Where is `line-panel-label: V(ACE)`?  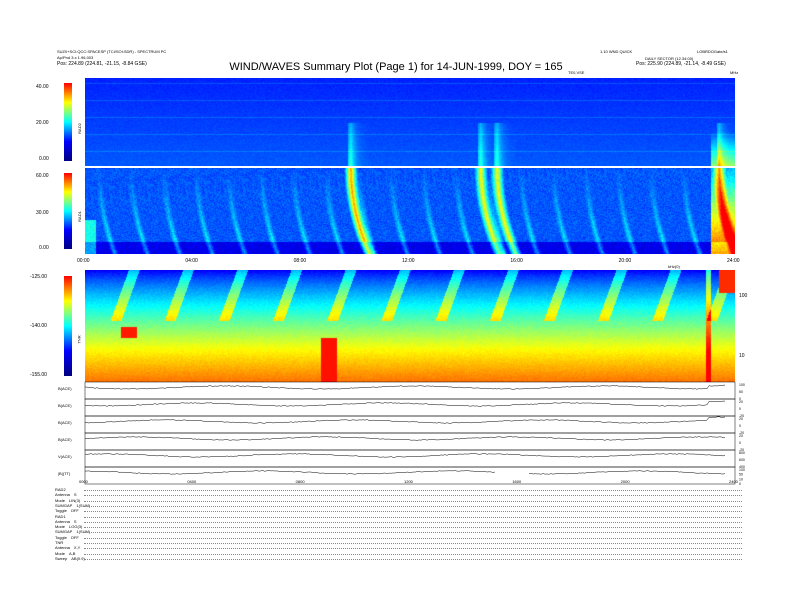
line-panel-label: V(ACE) is located at coordinates (65, 456).